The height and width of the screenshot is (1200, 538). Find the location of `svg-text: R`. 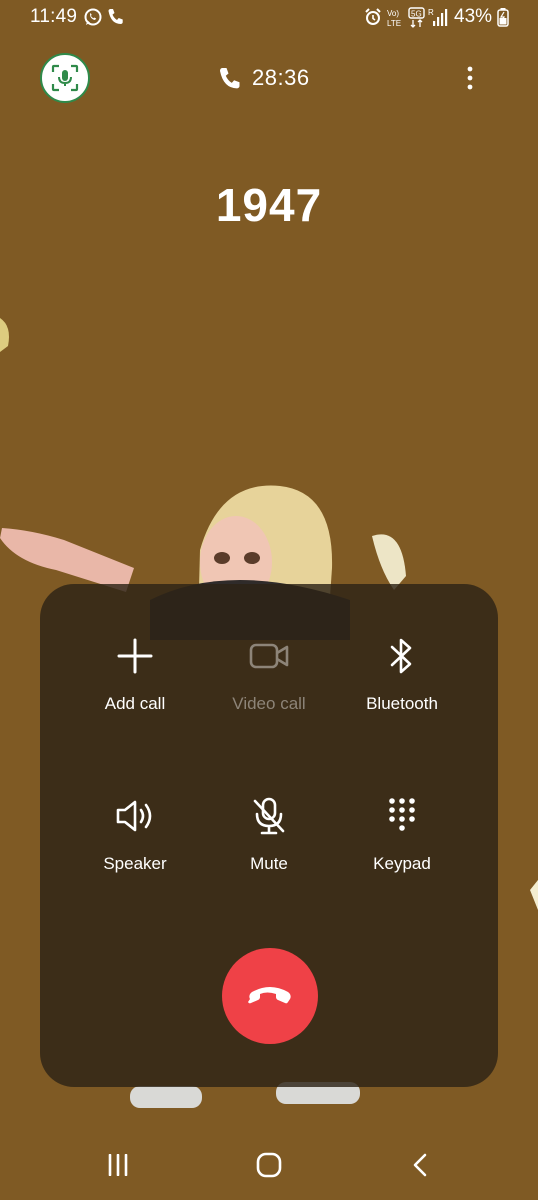

svg-text: R is located at coordinates (431, 12).